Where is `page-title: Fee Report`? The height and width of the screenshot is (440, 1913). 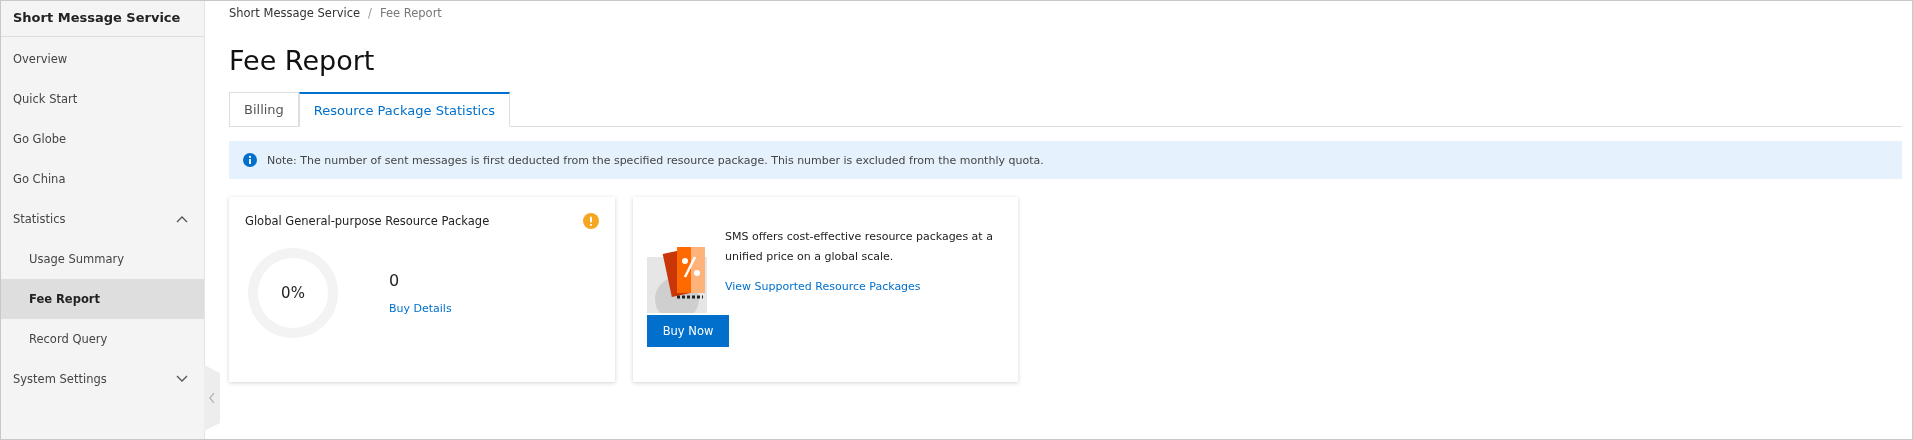 page-title: Fee Report is located at coordinates (302, 61).